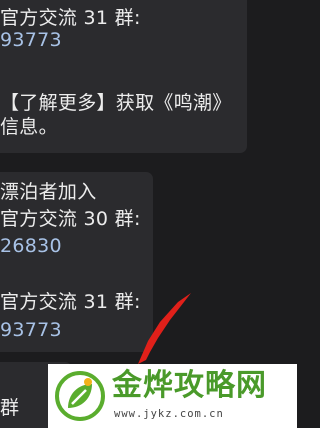 This screenshot has width=320, height=428. I want to click on watermark-url: www.jykz.com.cn, so click(169, 414).